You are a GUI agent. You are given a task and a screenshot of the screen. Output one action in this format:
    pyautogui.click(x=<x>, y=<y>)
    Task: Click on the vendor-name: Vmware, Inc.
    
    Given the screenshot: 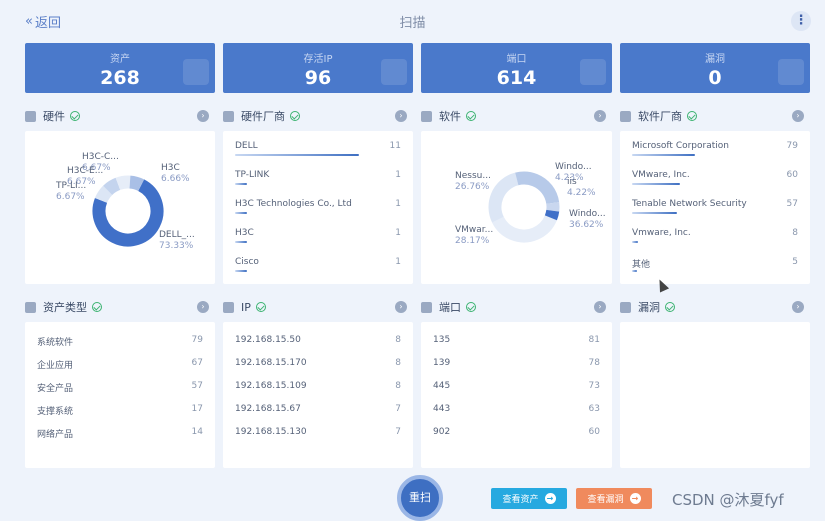 What is the action you would take?
    pyautogui.click(x=661, y=233)
    